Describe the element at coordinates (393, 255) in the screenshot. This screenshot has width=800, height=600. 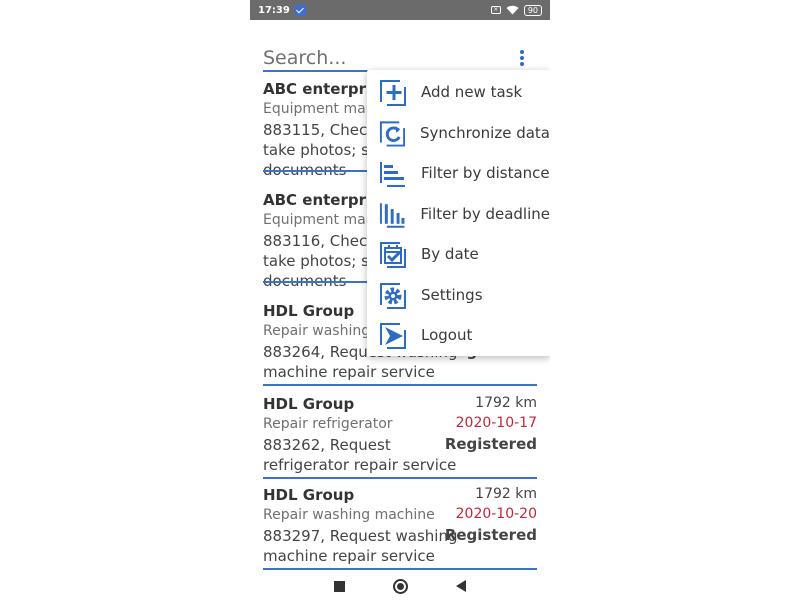
I see `calendar-check-icon` at that location.